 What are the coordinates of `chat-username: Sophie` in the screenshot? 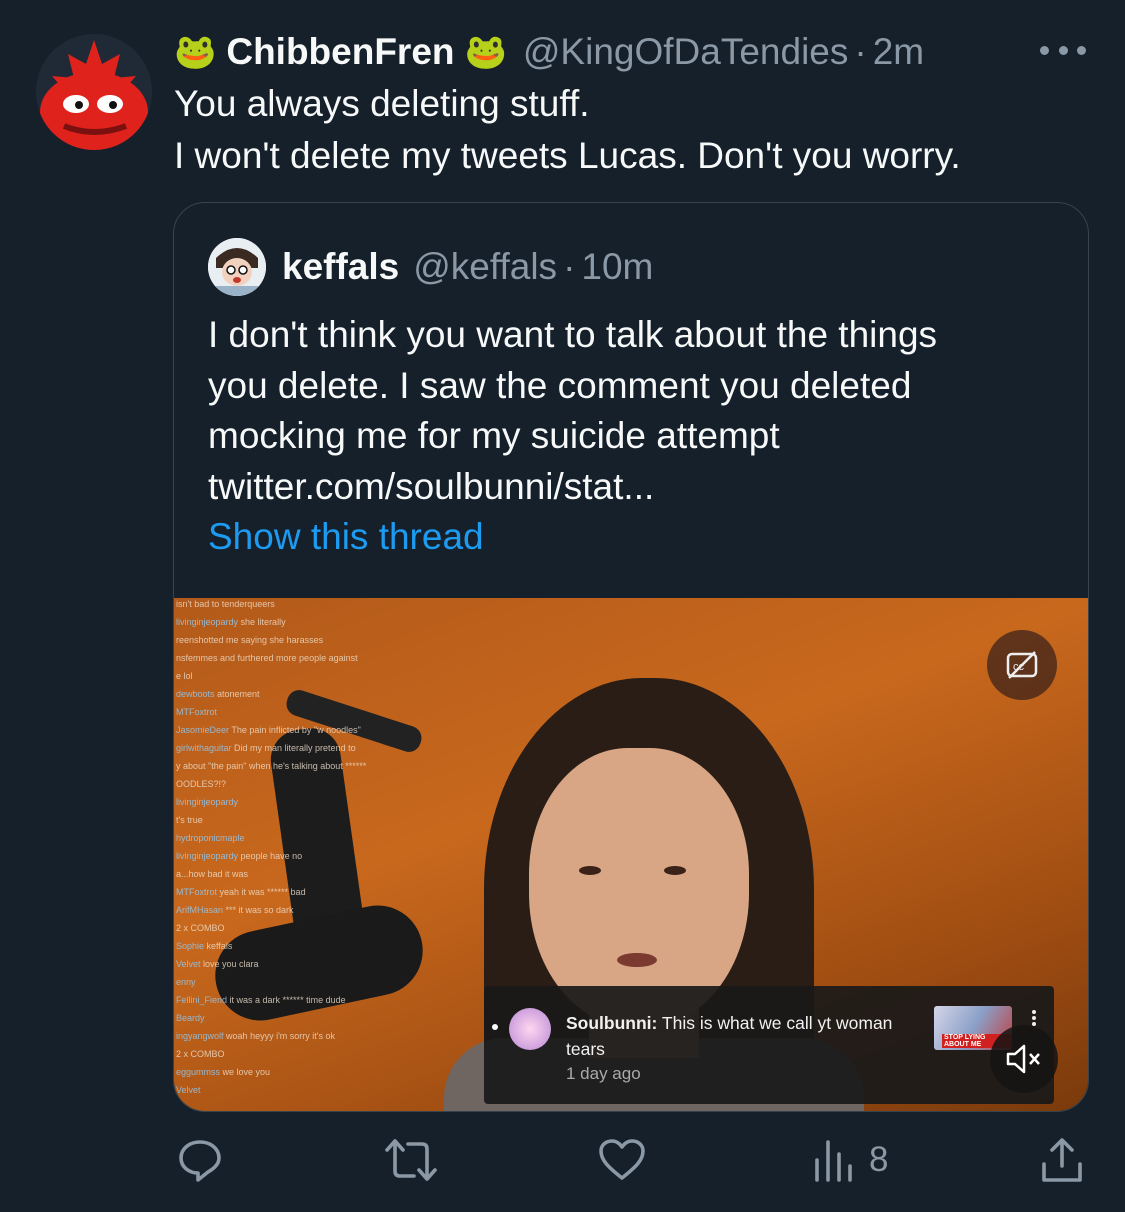 It's located at (191, 946).